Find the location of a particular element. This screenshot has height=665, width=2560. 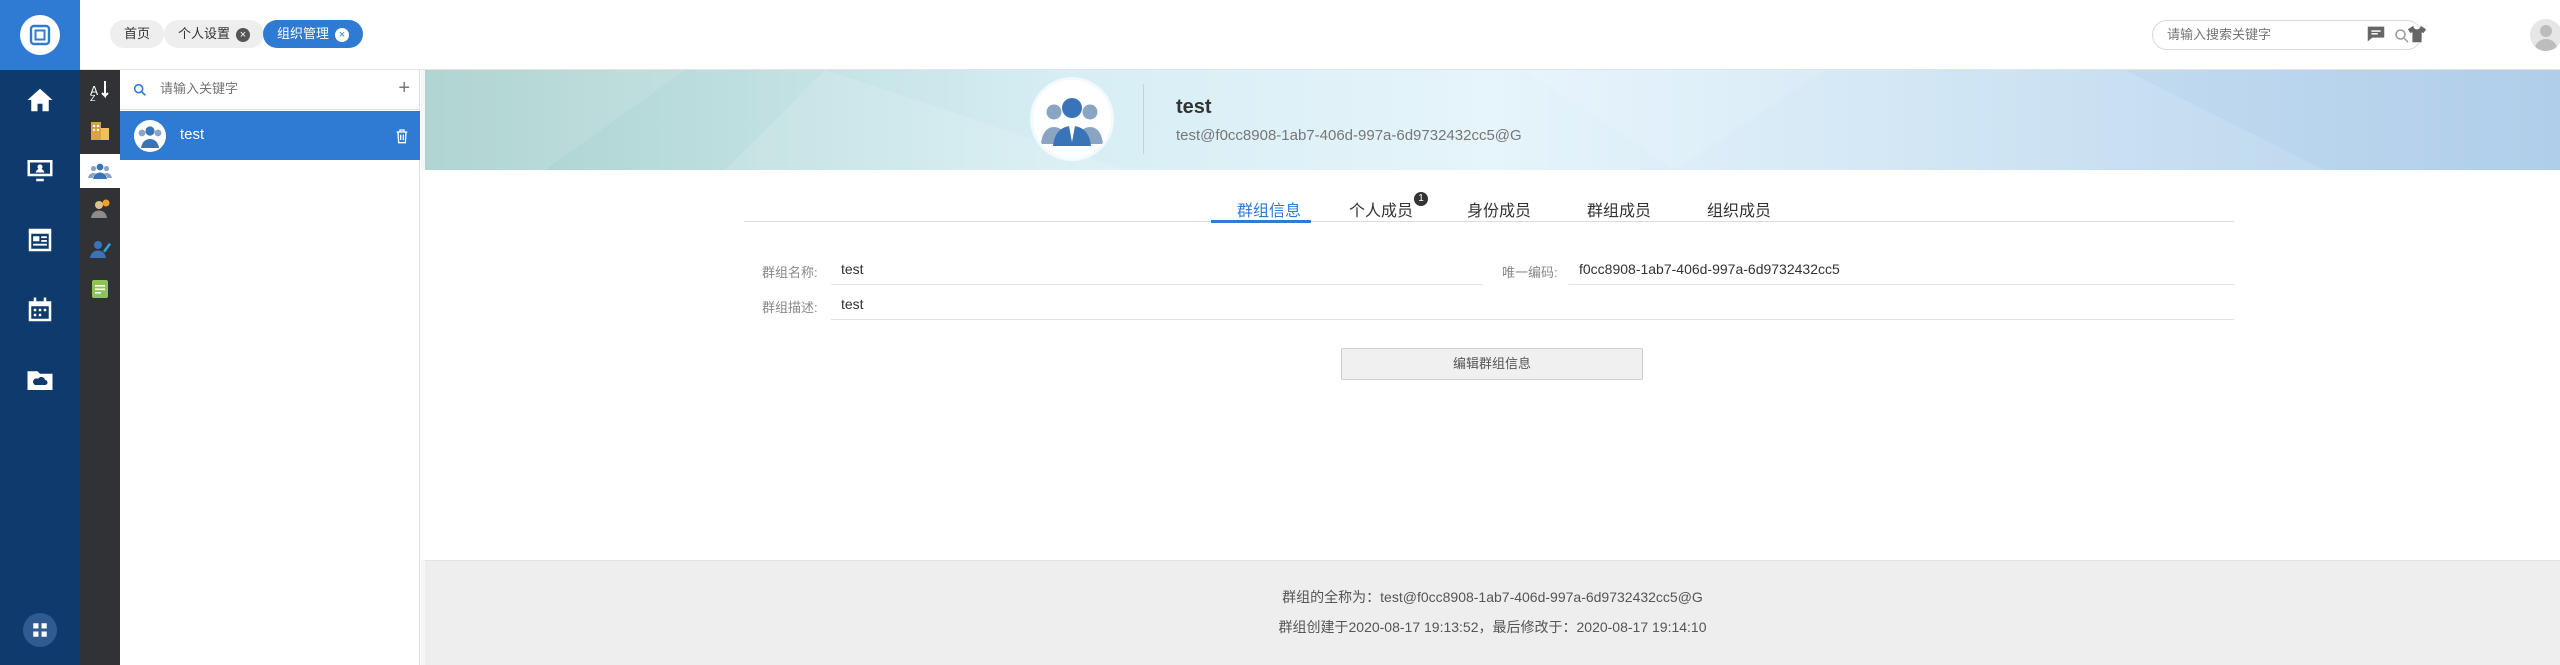

banner-pattern is located at coordinates (1492, 120).